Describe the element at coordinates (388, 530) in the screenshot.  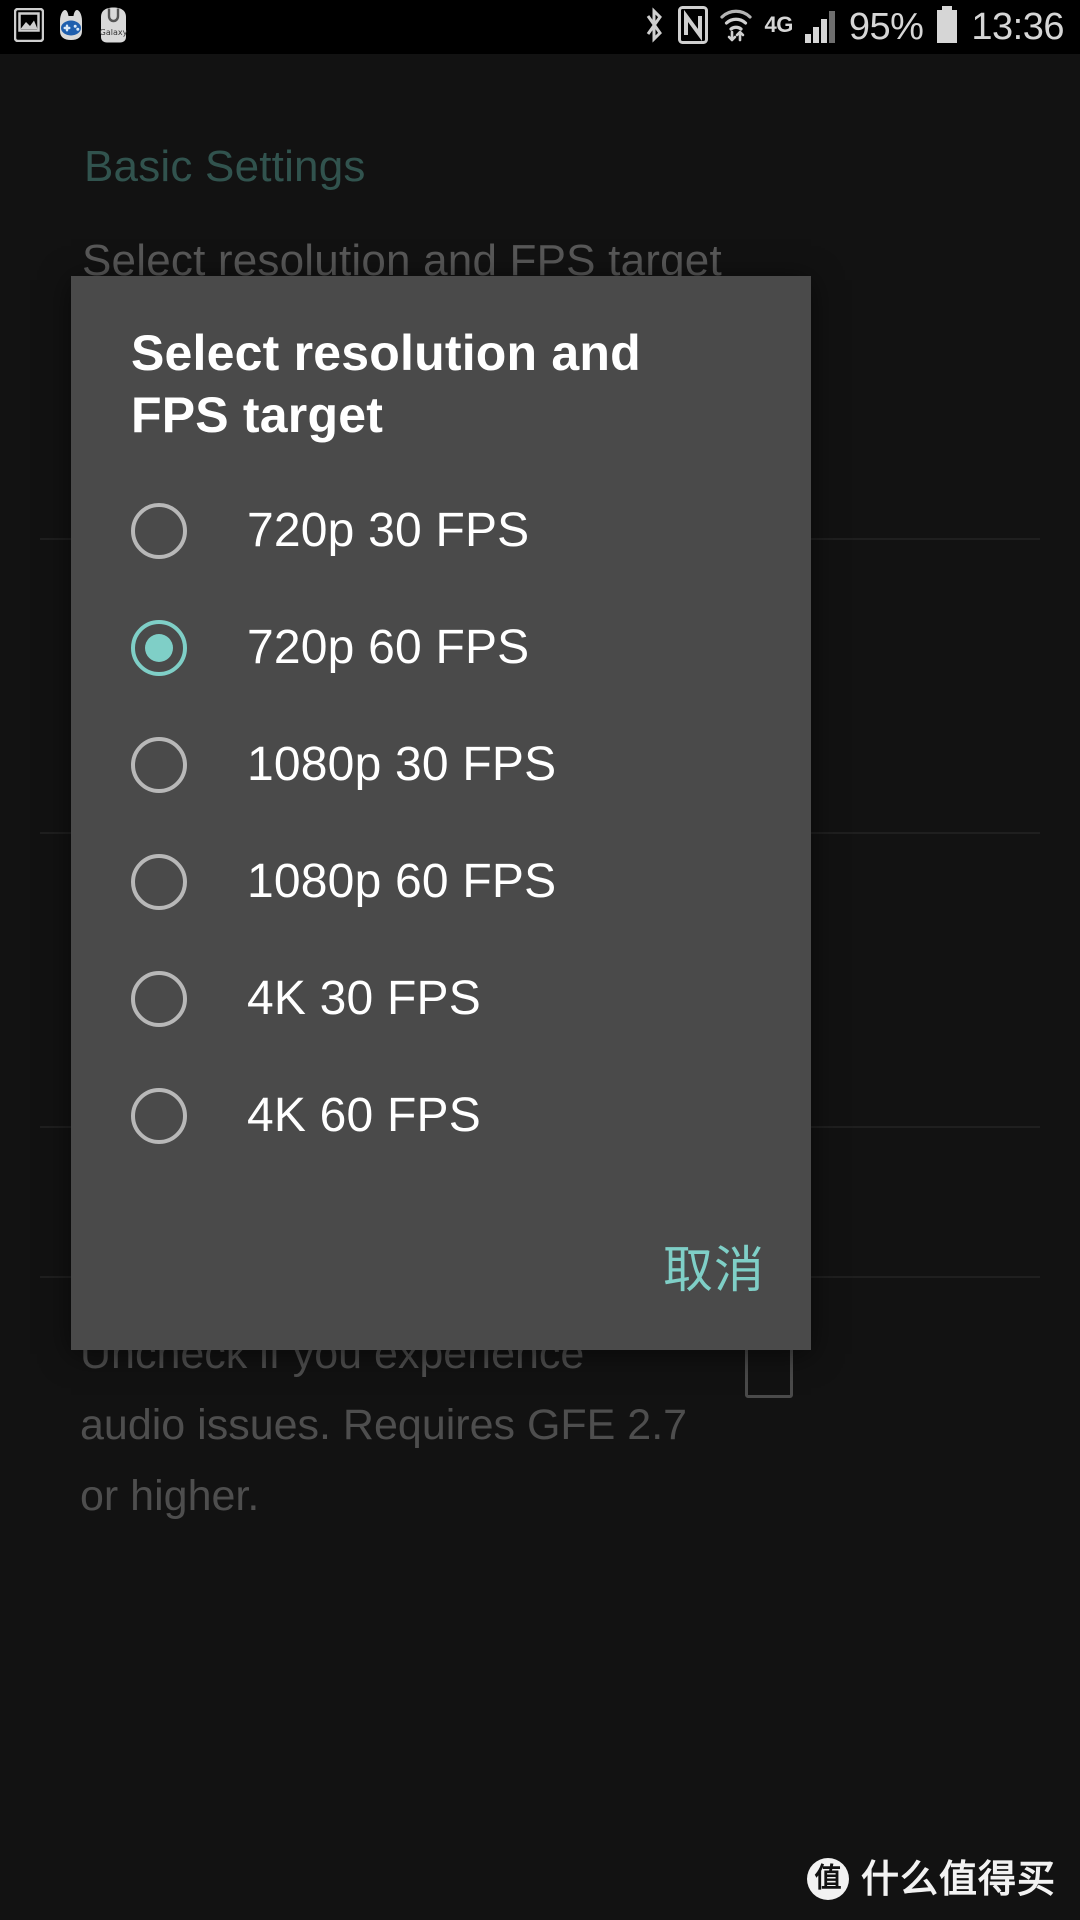
I see `radio-option-label: 720p 30 FPS` at that location.